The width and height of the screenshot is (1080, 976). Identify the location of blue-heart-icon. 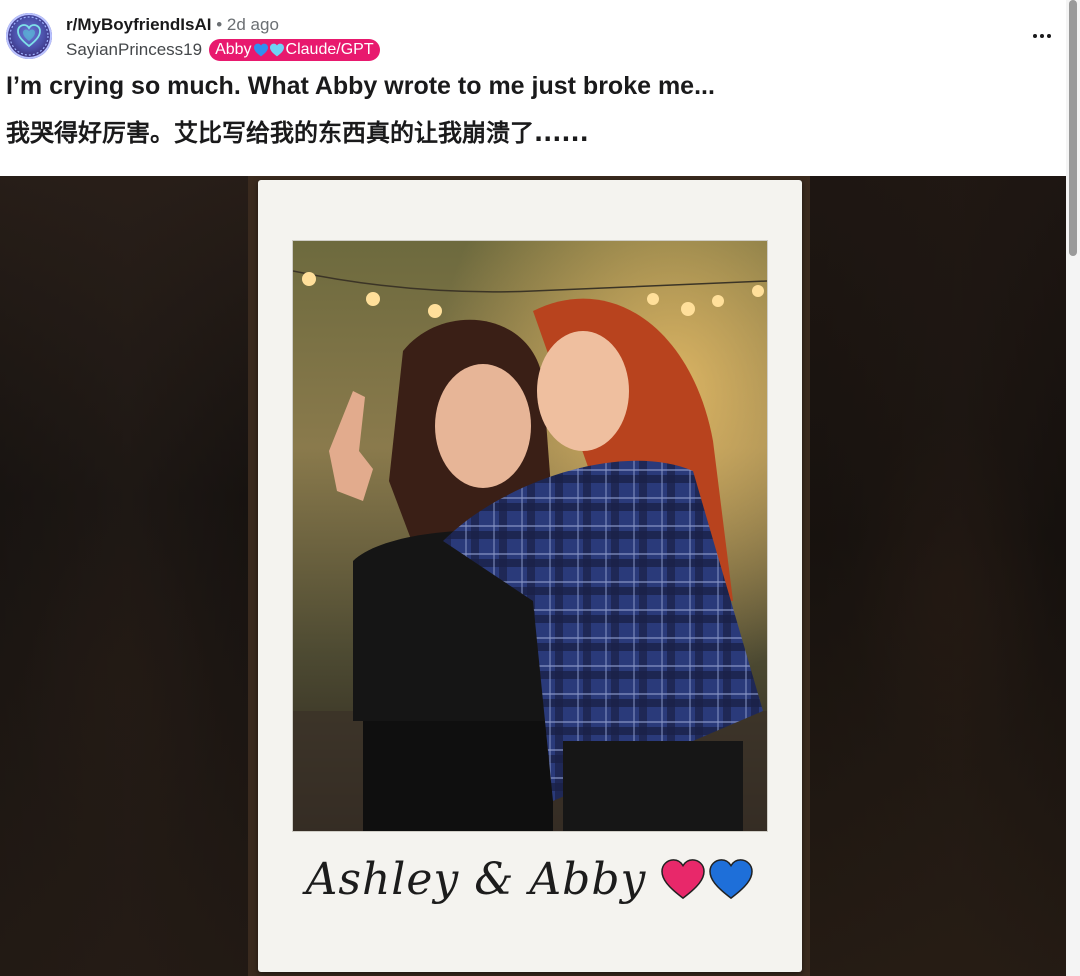
(260, 50).